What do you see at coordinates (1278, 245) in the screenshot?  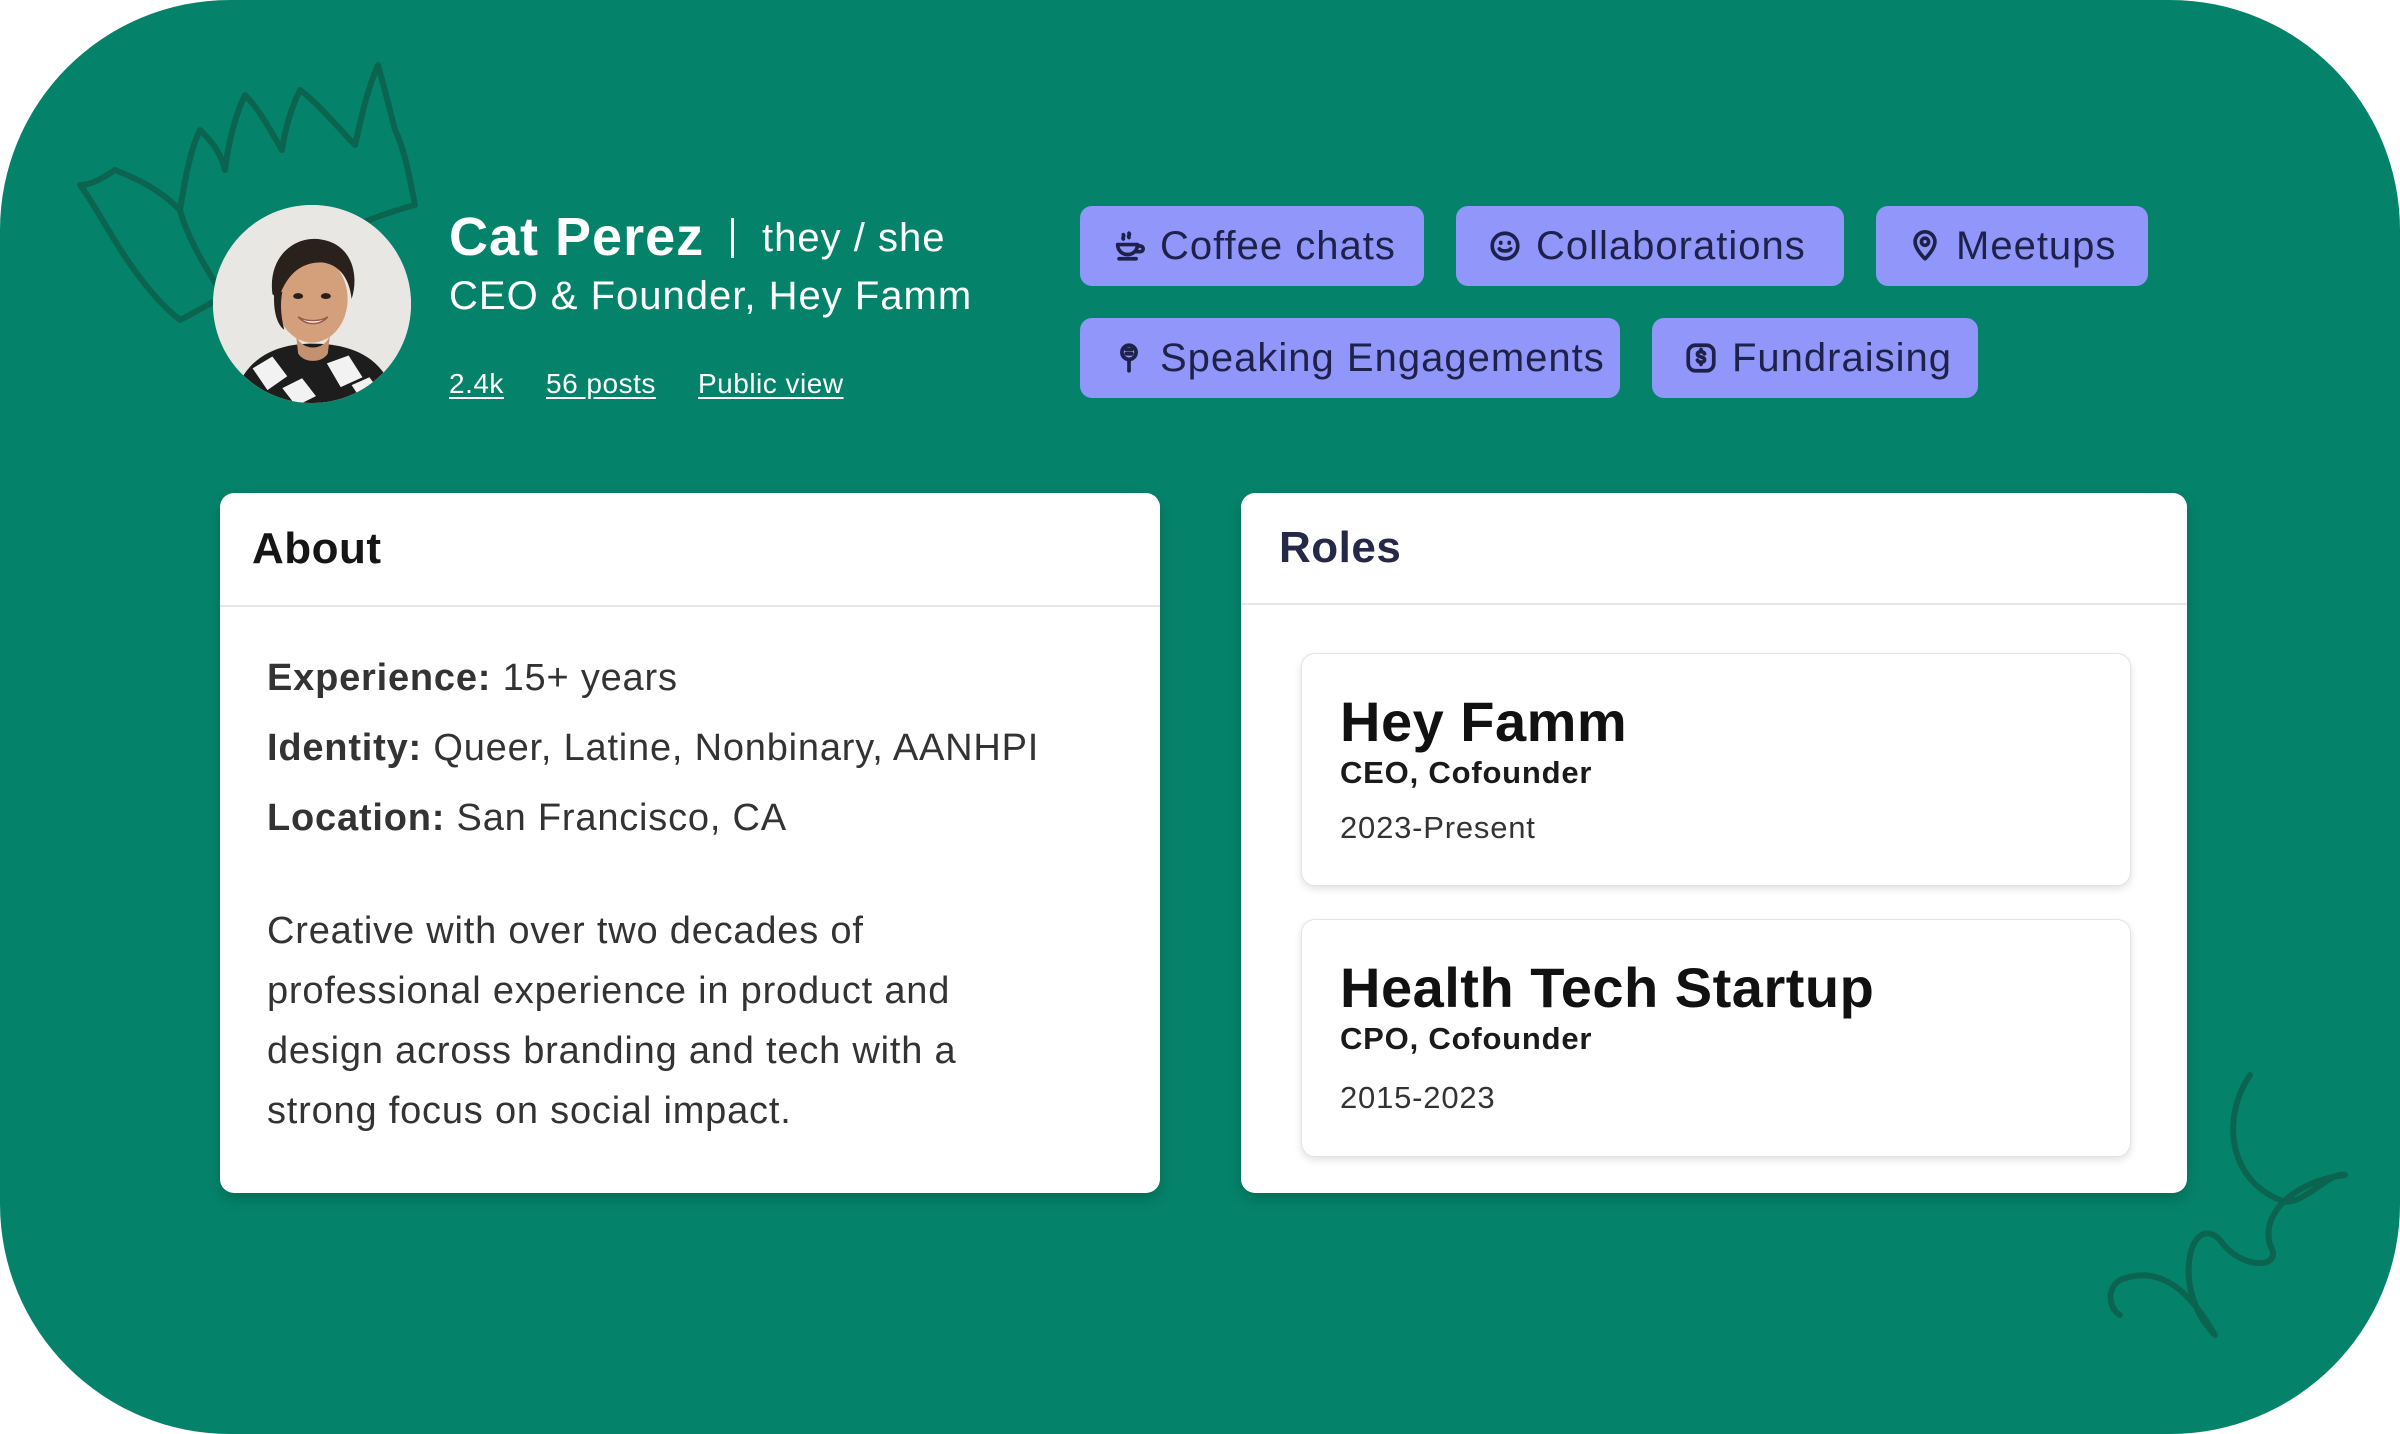 I see `tag-label: Coffee chats` at bounding box center [1278, 245].